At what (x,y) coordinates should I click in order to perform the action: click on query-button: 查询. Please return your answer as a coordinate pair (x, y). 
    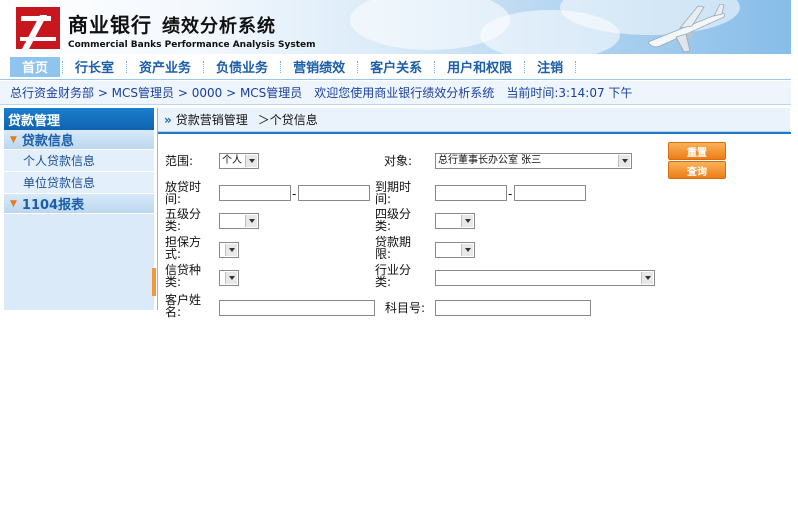
    Looking at the image, I should click on (697, 170).